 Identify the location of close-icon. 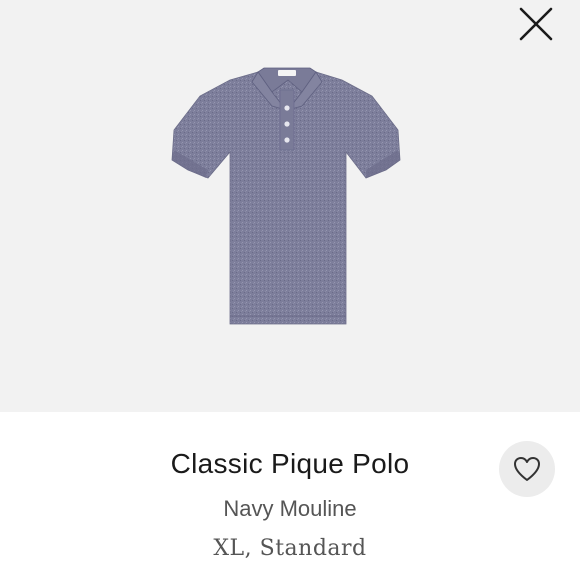
(536, 24).